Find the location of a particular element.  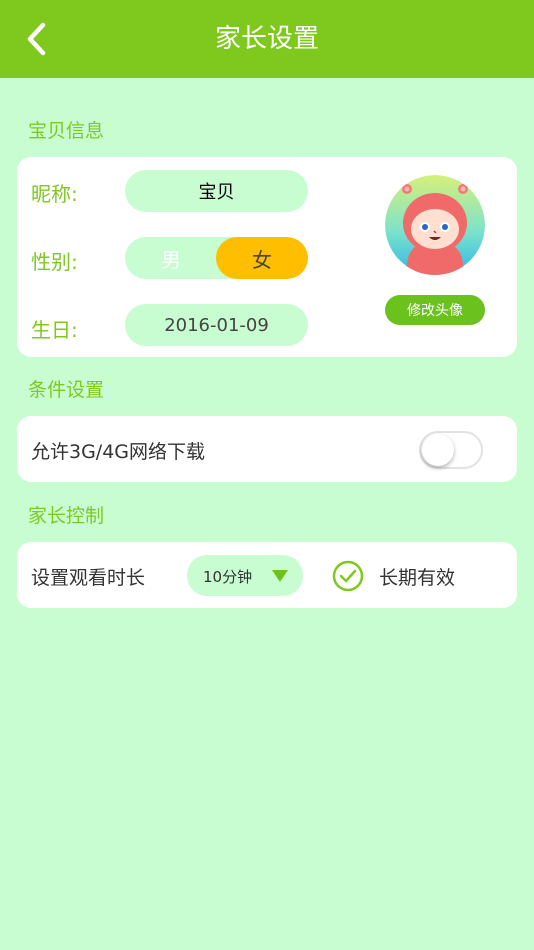

avatar is located at coordinates (435, 225).